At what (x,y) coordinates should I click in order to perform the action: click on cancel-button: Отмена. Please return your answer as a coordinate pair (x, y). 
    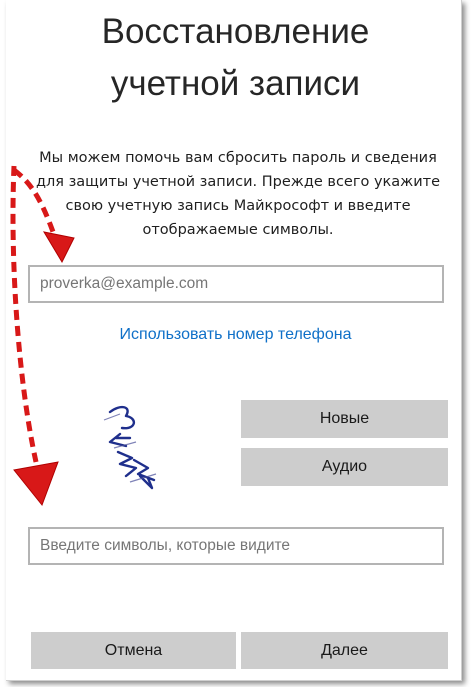
    Looking at the image, I should click on (133, 650).